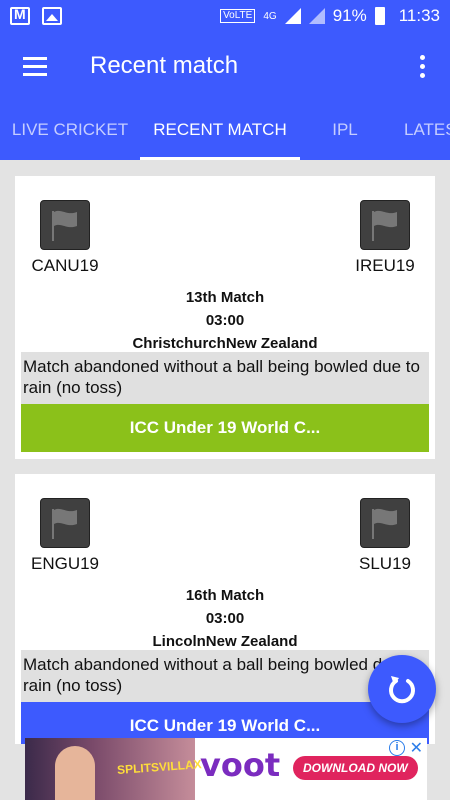 The height and width of the screenshot is (800, 450). I want to click on tab-recent-match: RECENT MATCH, so click(220, 130).